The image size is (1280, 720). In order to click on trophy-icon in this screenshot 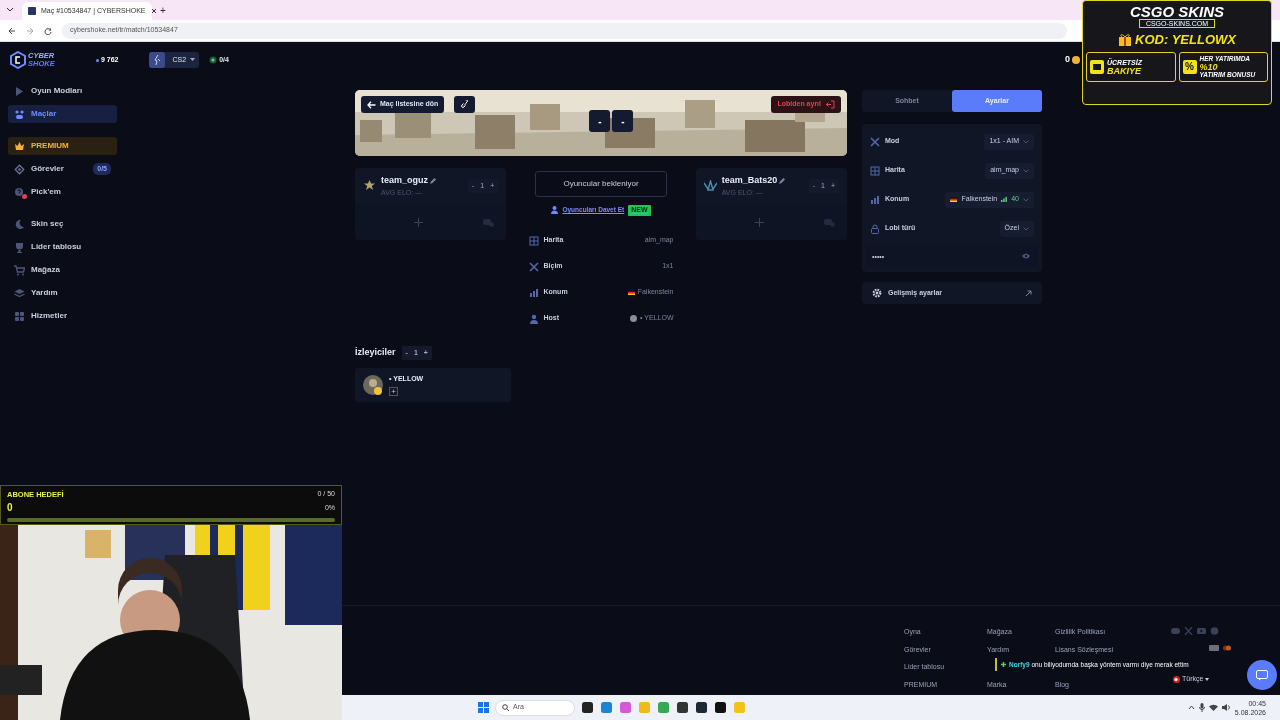, I will do `click(19, 247)`.